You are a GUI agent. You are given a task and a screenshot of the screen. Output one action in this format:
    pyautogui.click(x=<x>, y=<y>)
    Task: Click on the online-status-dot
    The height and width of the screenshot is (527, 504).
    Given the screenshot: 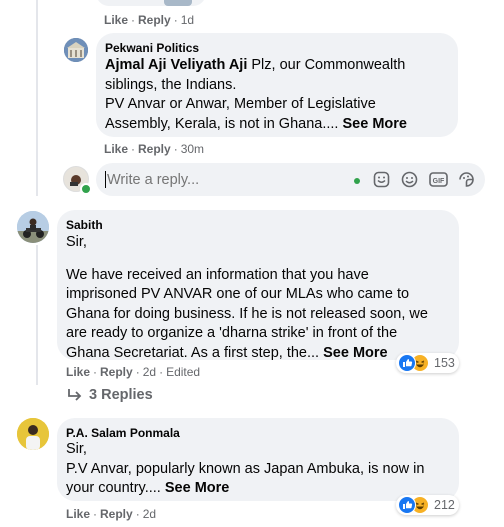 What is the action you would take?
    pyautogui.click(x=86, y=189)
    